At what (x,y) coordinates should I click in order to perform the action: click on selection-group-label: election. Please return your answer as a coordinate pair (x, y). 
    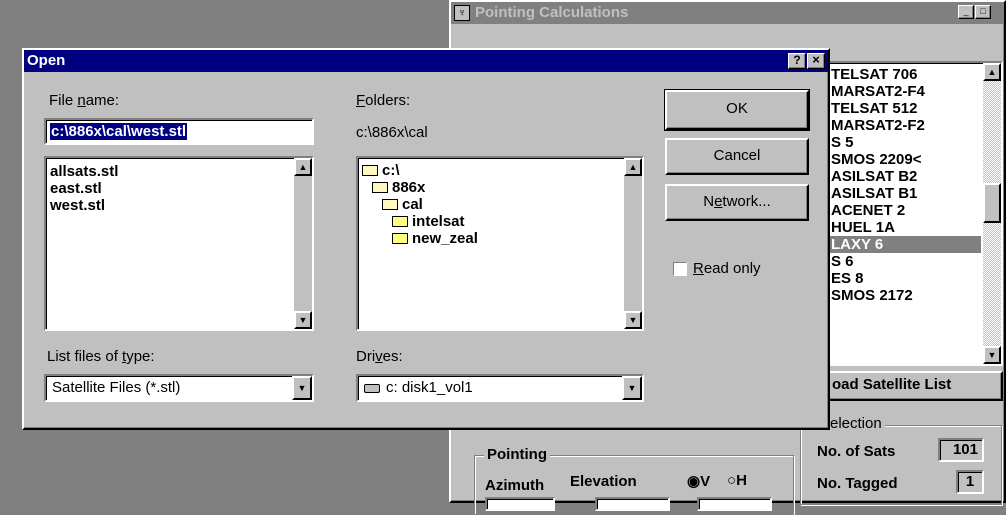
    Looking at the image, I should click on (856, 423).